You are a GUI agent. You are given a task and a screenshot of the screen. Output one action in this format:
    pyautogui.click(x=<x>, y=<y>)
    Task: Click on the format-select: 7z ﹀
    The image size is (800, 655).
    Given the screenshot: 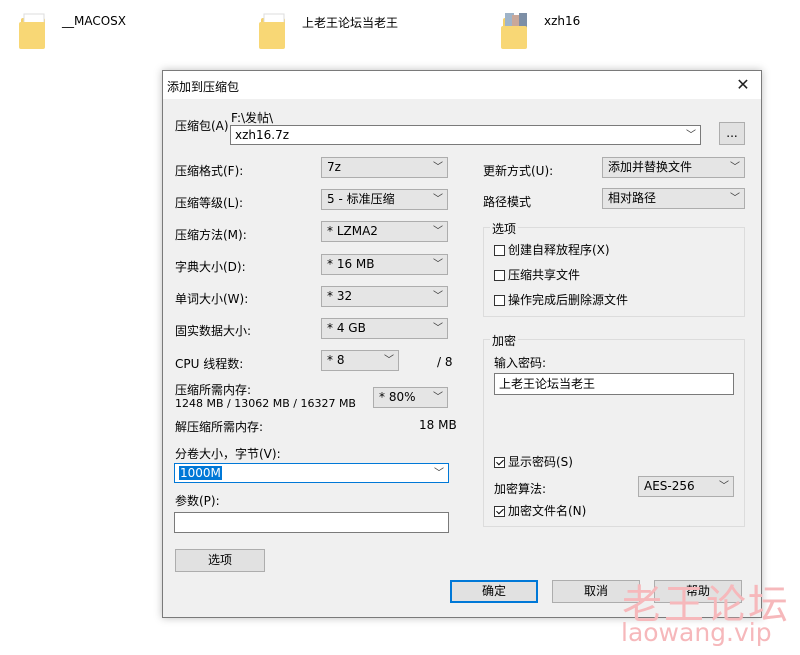 What is the action you would take?
    pyautogui.click(x=384, y=167)
    